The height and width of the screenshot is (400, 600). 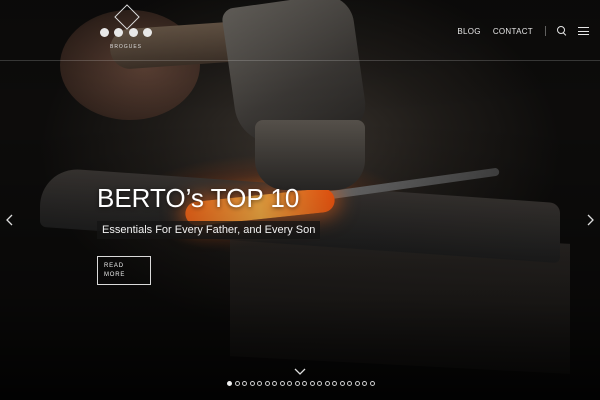 I want to click on read-more-button: READ MORE, so click(x=124, y=270).